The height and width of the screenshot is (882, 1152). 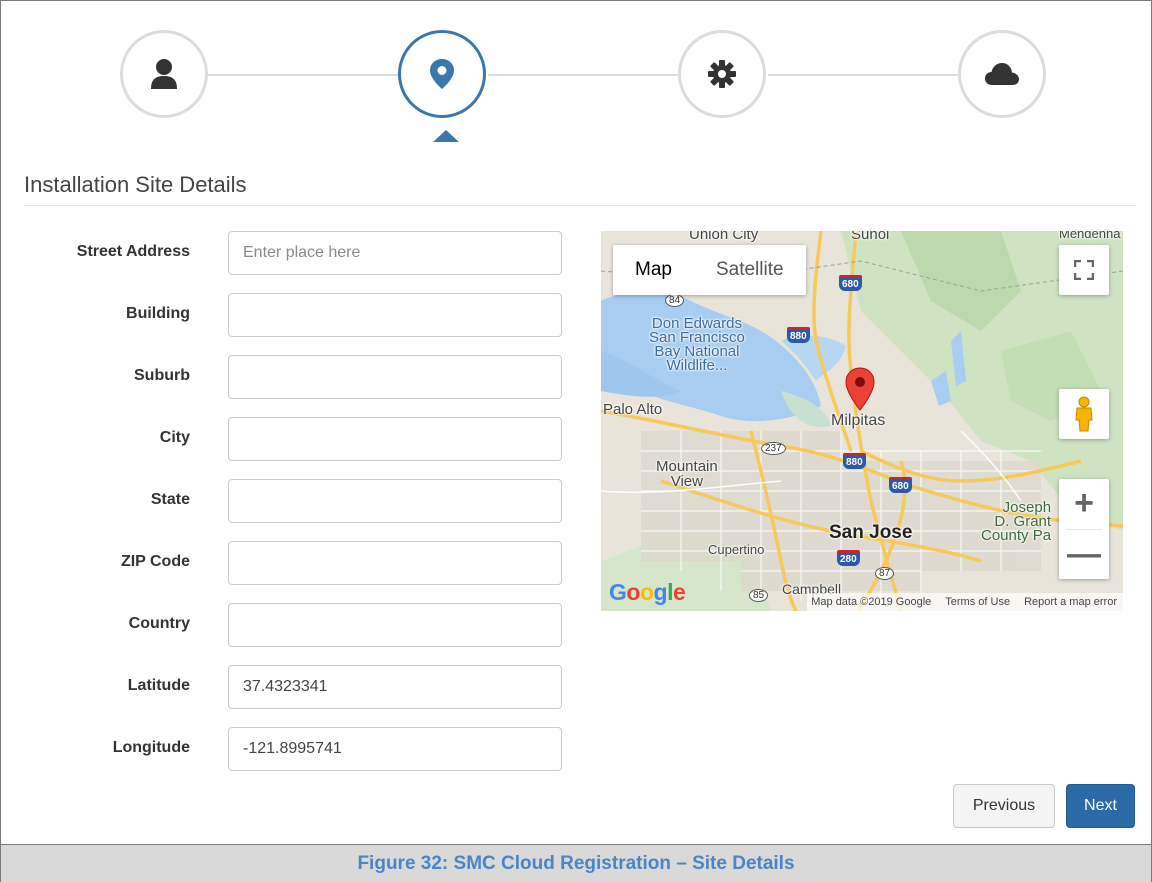 What do you see at coordinates (395, 749) in the screenshot?
I see `longitude-input` at bounding box center [395, 749].